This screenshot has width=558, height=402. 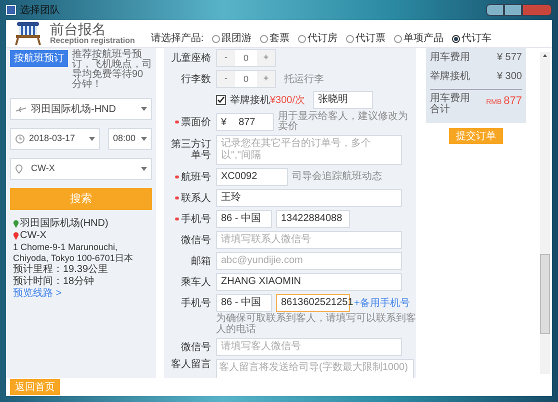 I want to click on radio-label: 跟团游, so click(x=237, y=39).